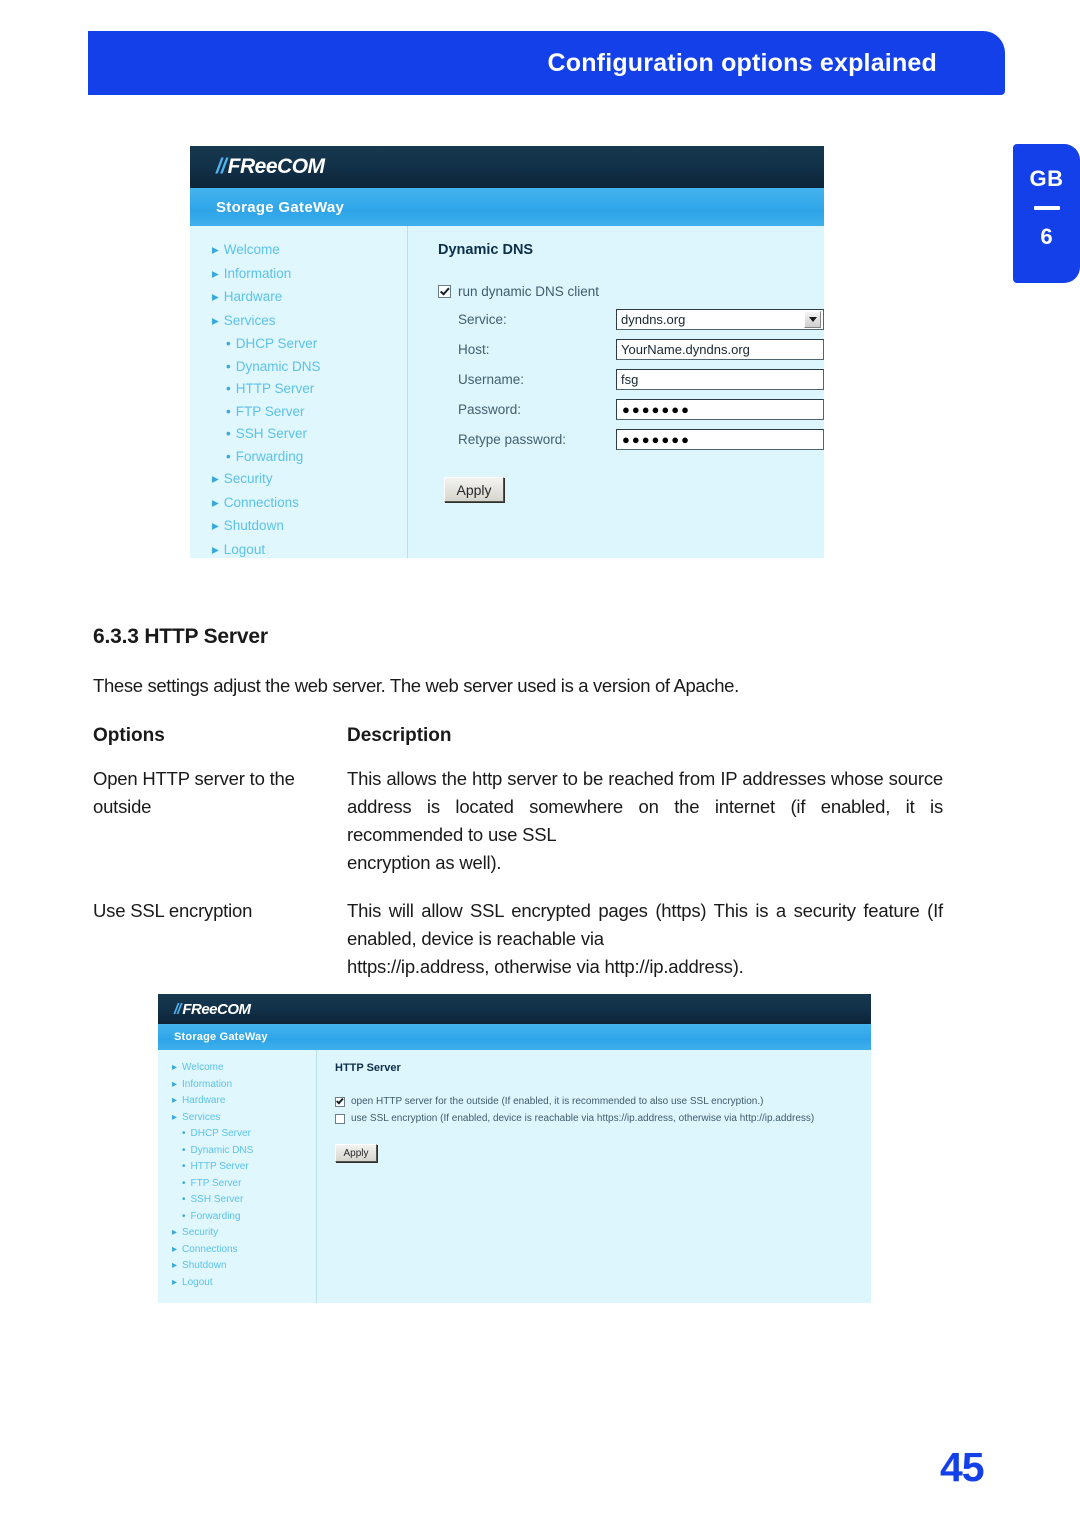 The image size is (1080, 1529). I want to click on run-dyndns-client-row: run dynamic DNS client, so click(631, 291).